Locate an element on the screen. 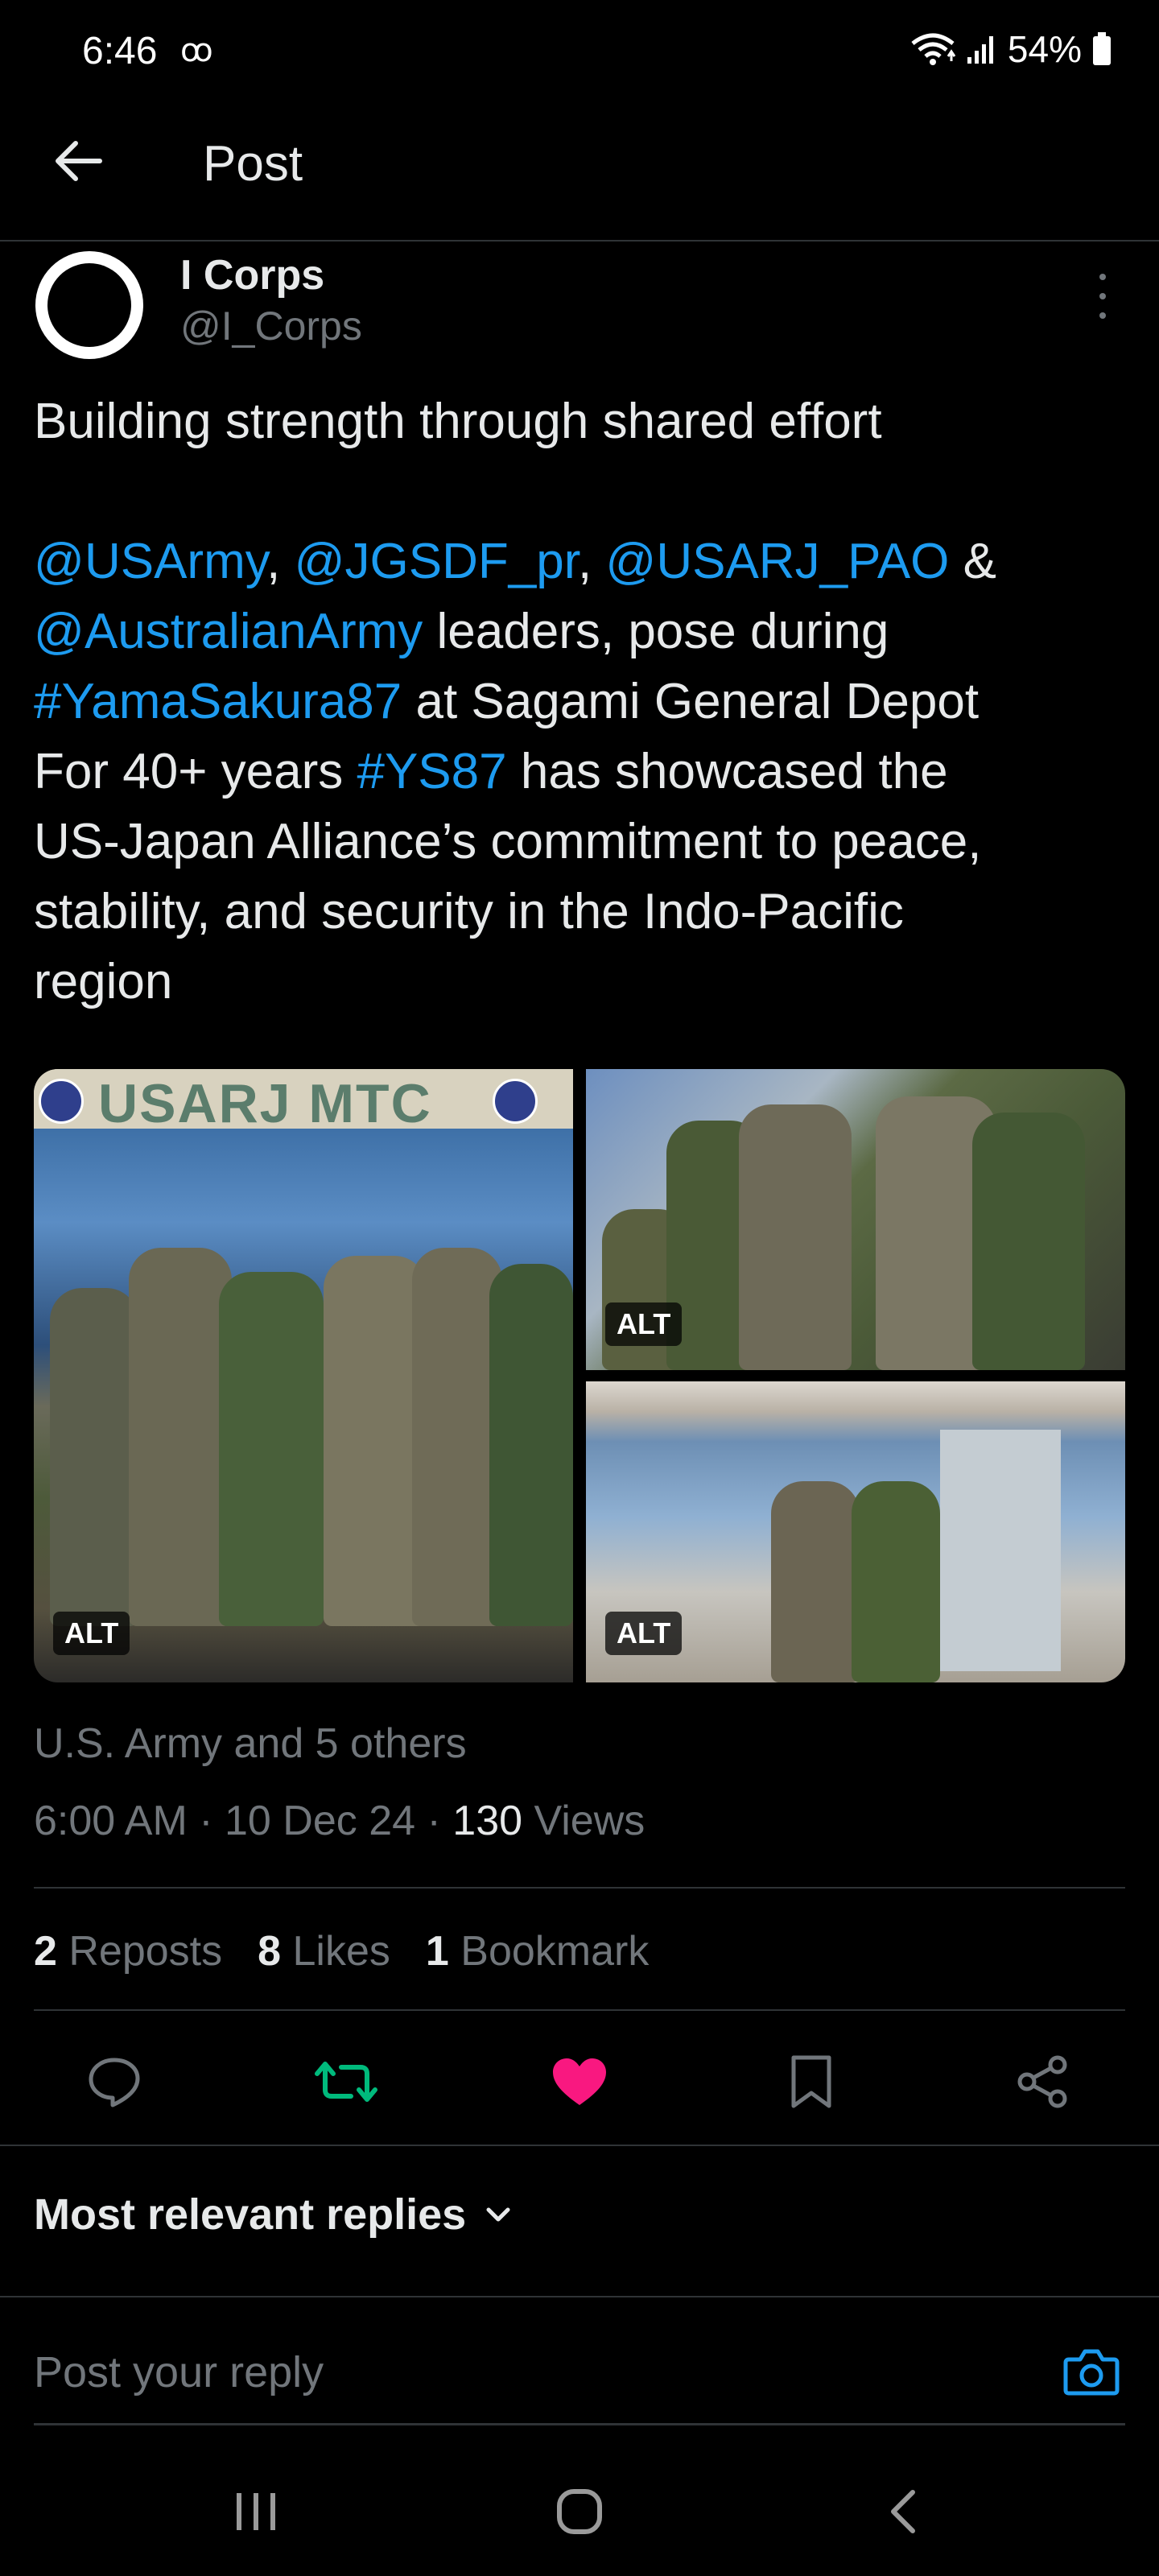 The image size is (1159, 2576). likes-stat: 8 Likes is located at coordinates (324, 1951).